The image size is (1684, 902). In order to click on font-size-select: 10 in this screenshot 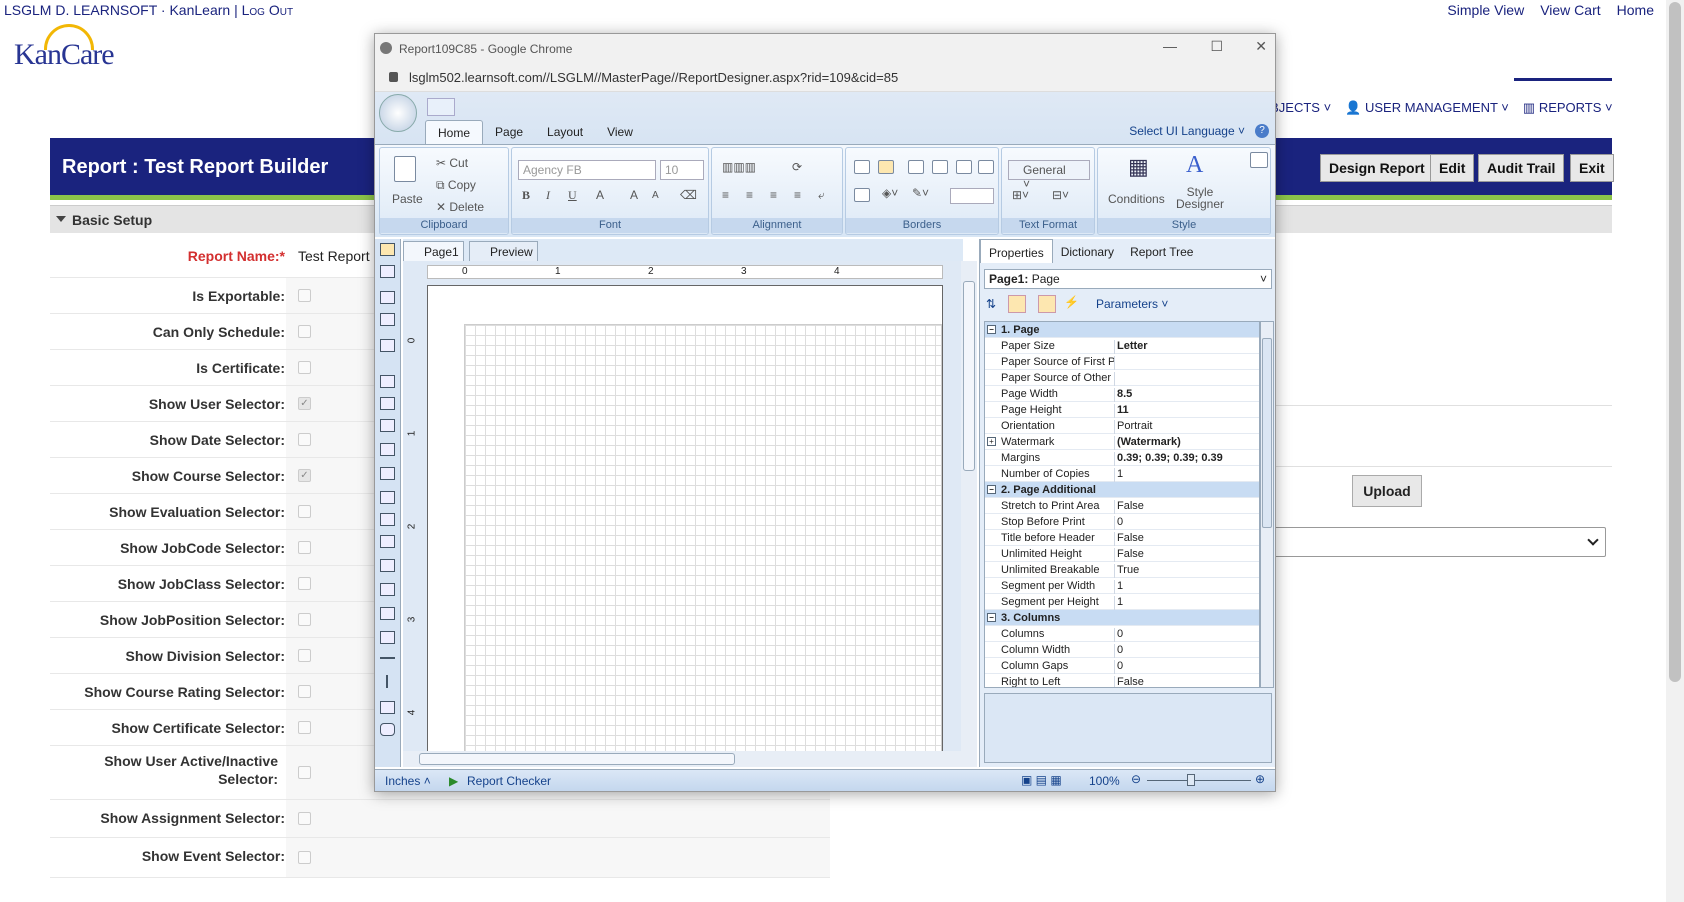, I will do `click(682, 170)`.